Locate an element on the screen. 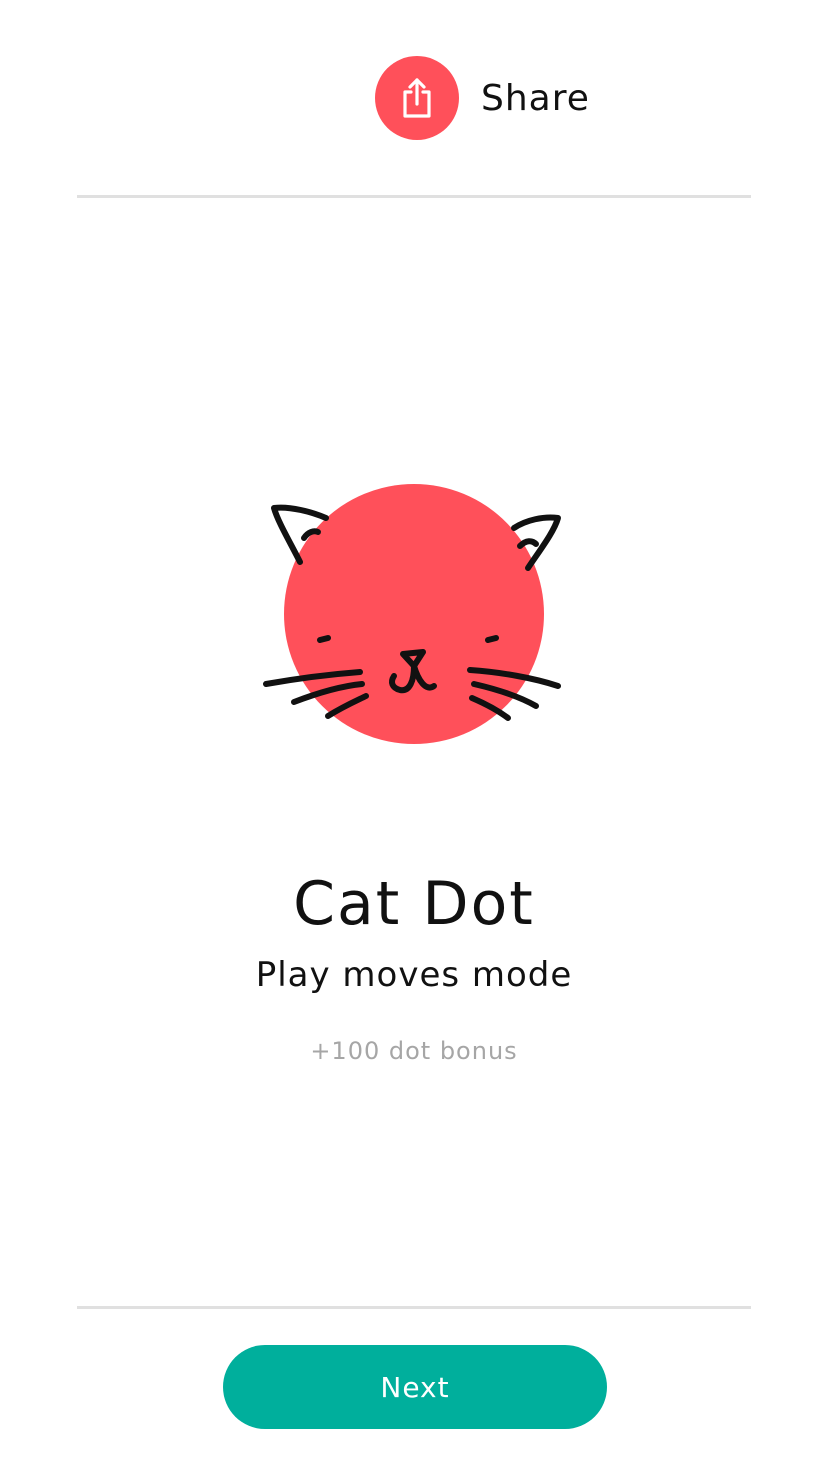 The image size is (828, 1472). dot-title: Cat Dot is located at coordinates (414, 904).